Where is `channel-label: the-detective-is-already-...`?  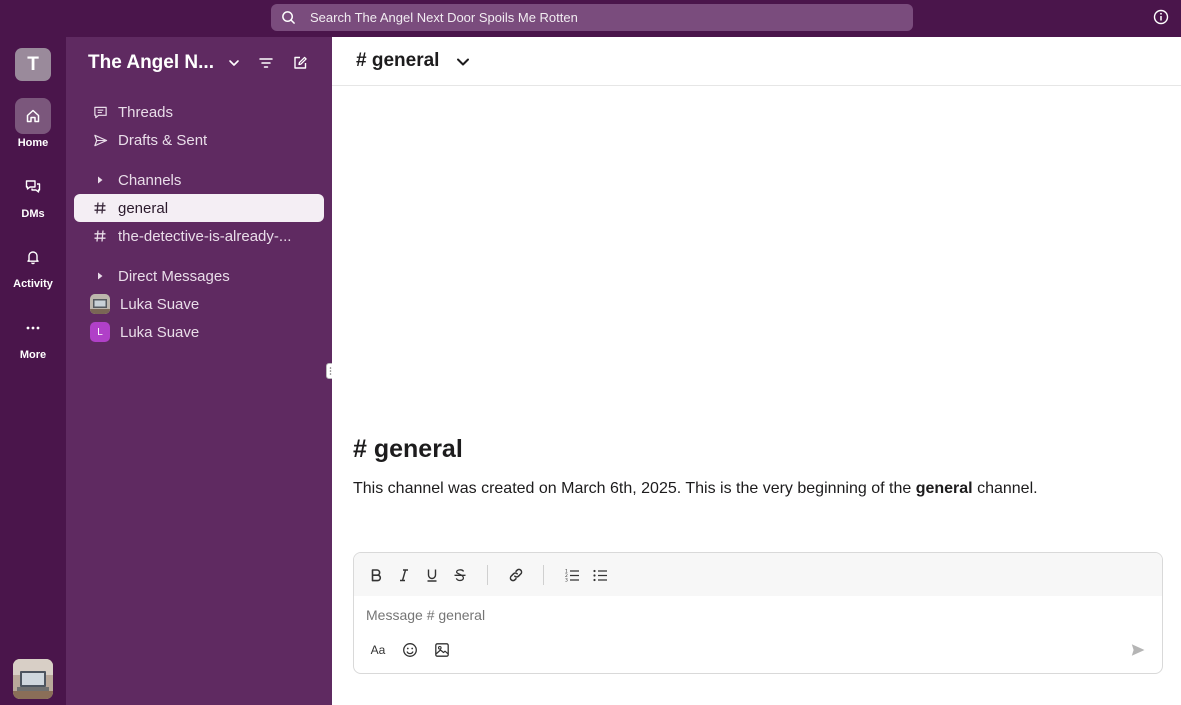 channel-label: the-detective-is-already-... is located at coordinates (205, 236).